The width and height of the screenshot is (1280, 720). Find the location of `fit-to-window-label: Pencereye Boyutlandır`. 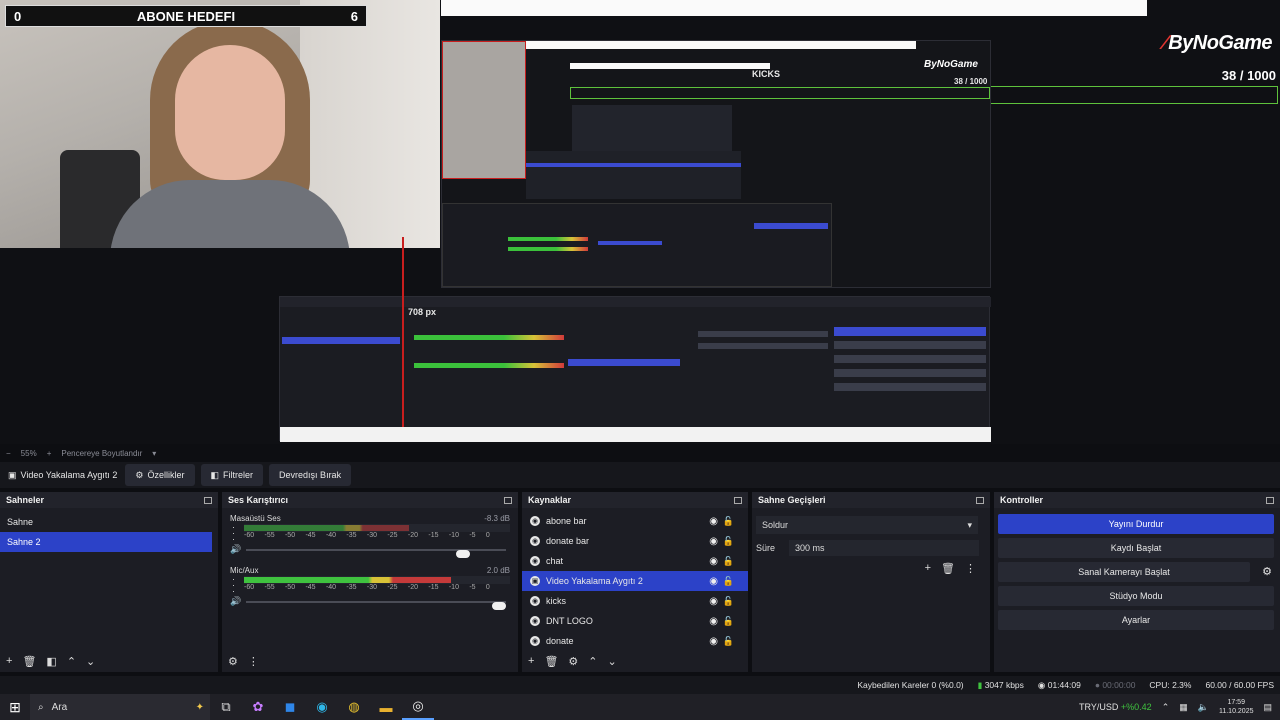

fit-to-window-label: Pencereye Boyutlandır is located at coordinates (101, 453).